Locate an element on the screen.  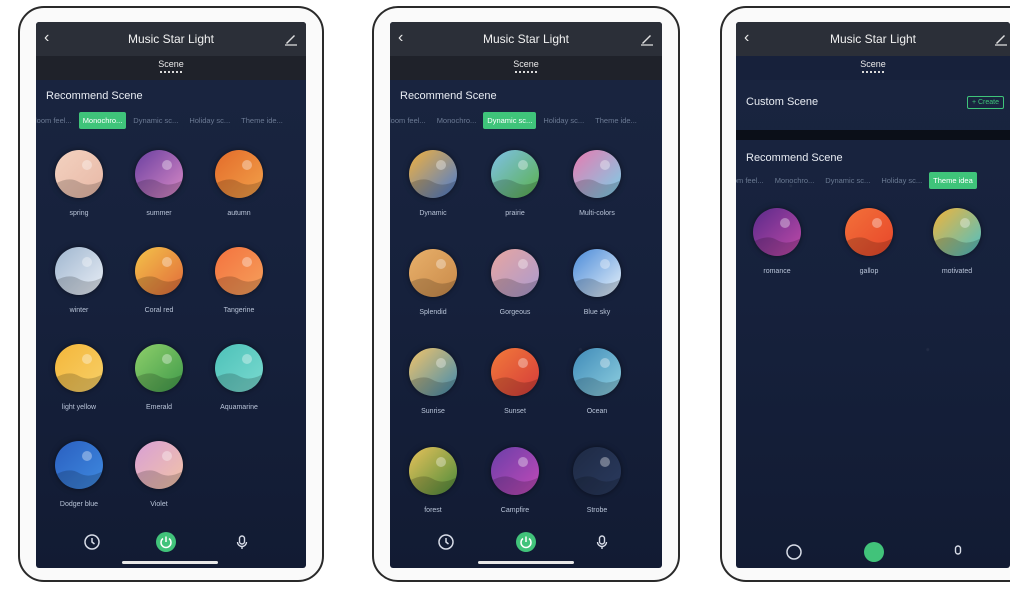
scene-tile: autumn is located at coordinates (239, 183).